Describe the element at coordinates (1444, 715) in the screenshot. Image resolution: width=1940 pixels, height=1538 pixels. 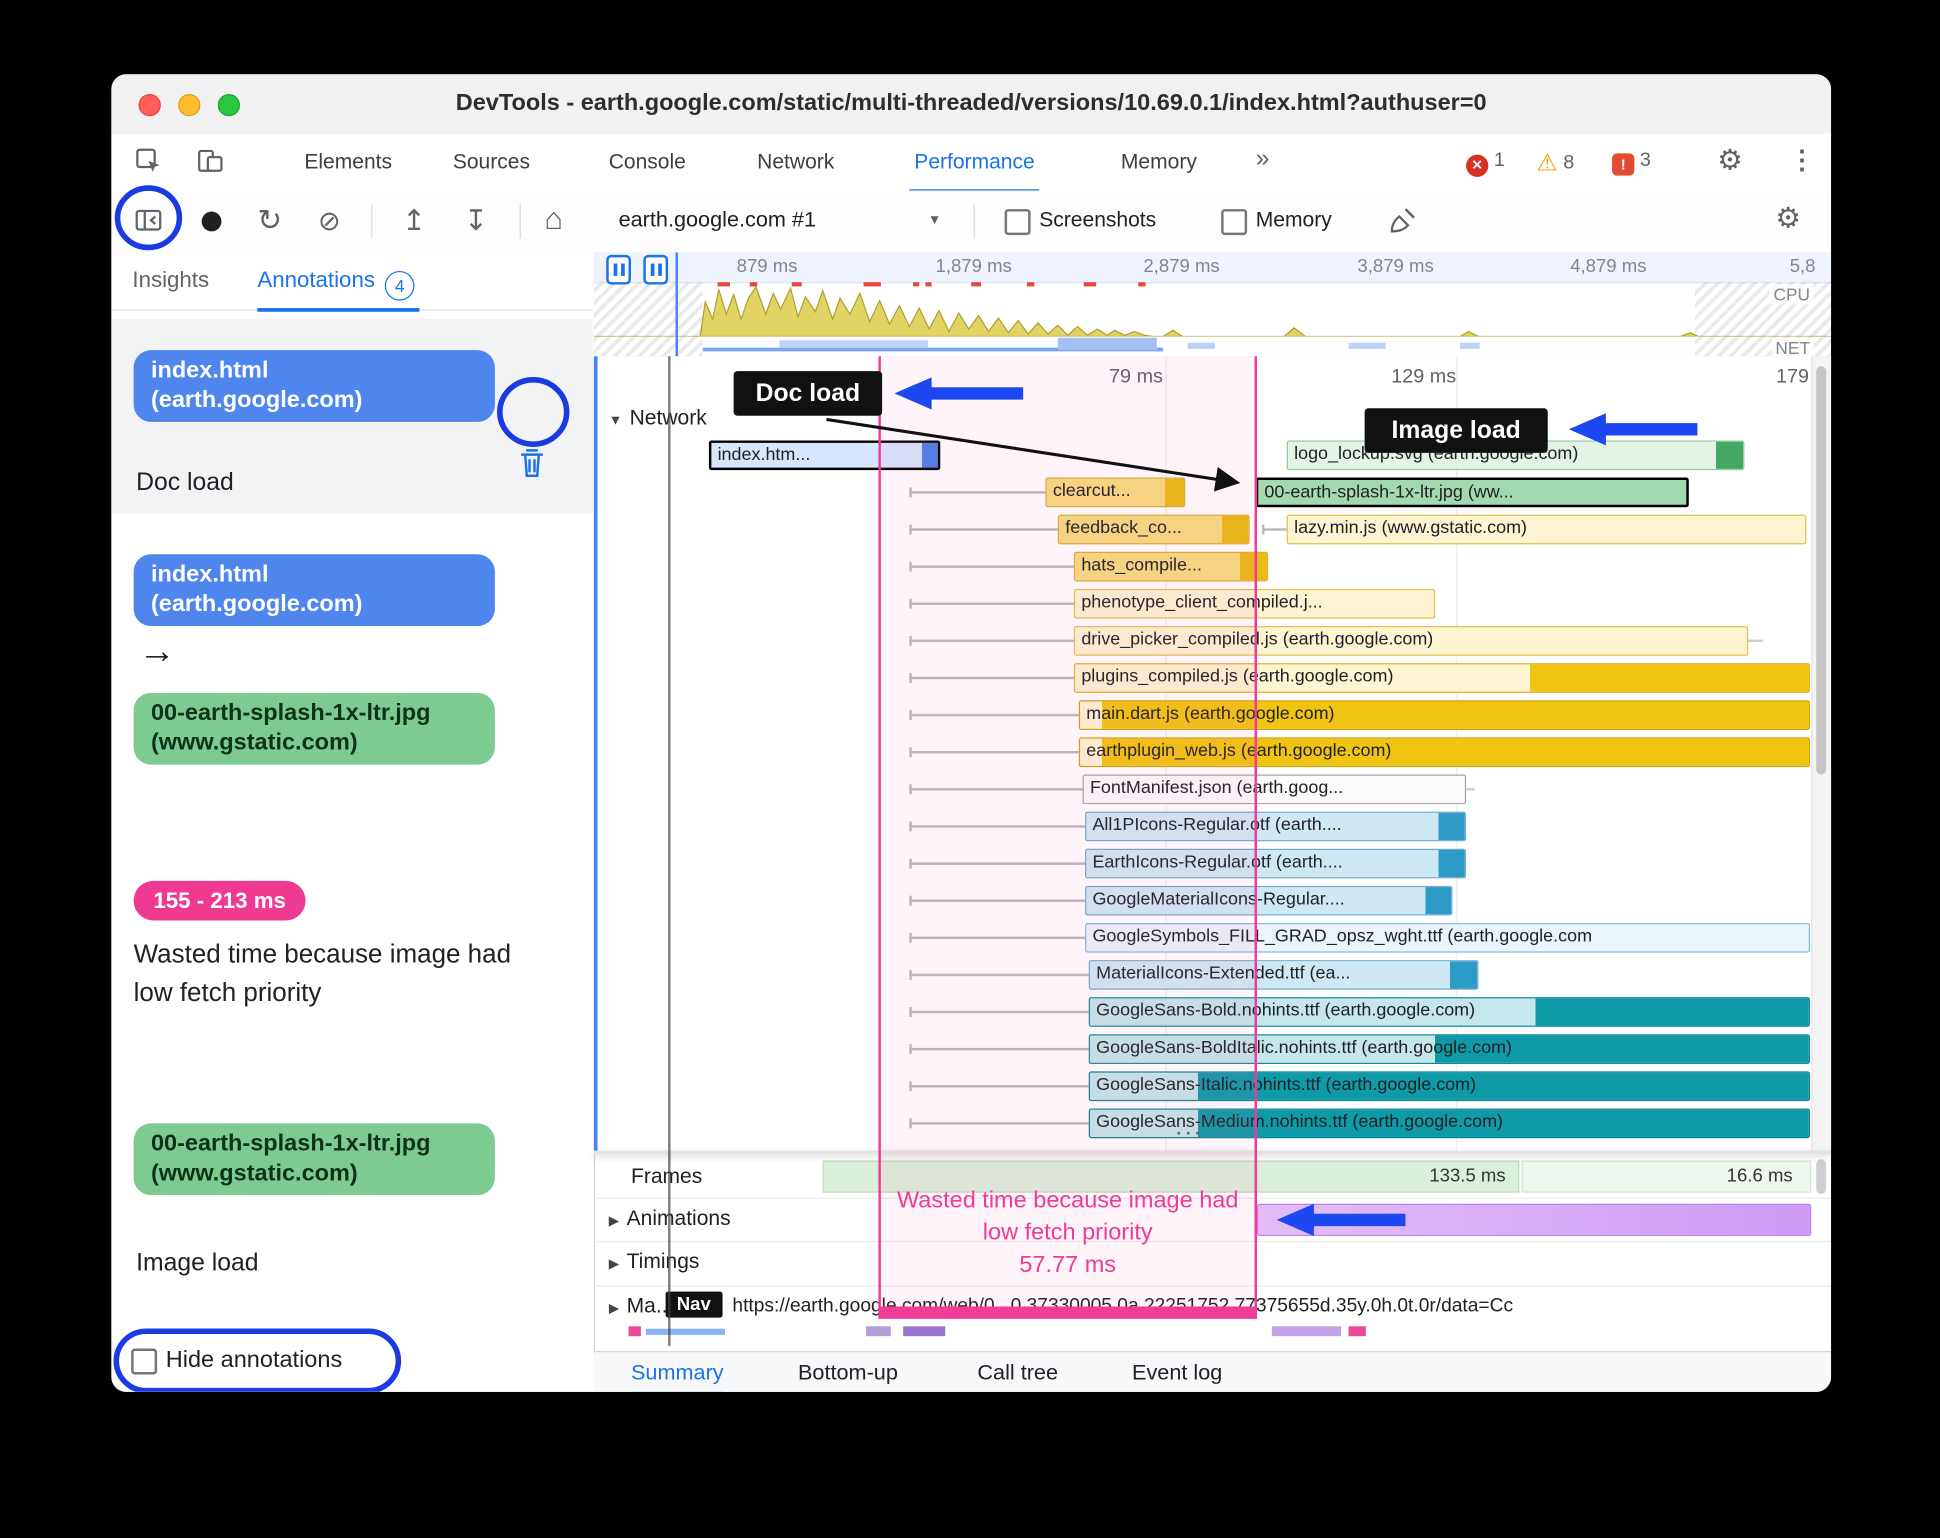
I see `network-request-bar: main.dart.js (earth.google.com)` at that location.